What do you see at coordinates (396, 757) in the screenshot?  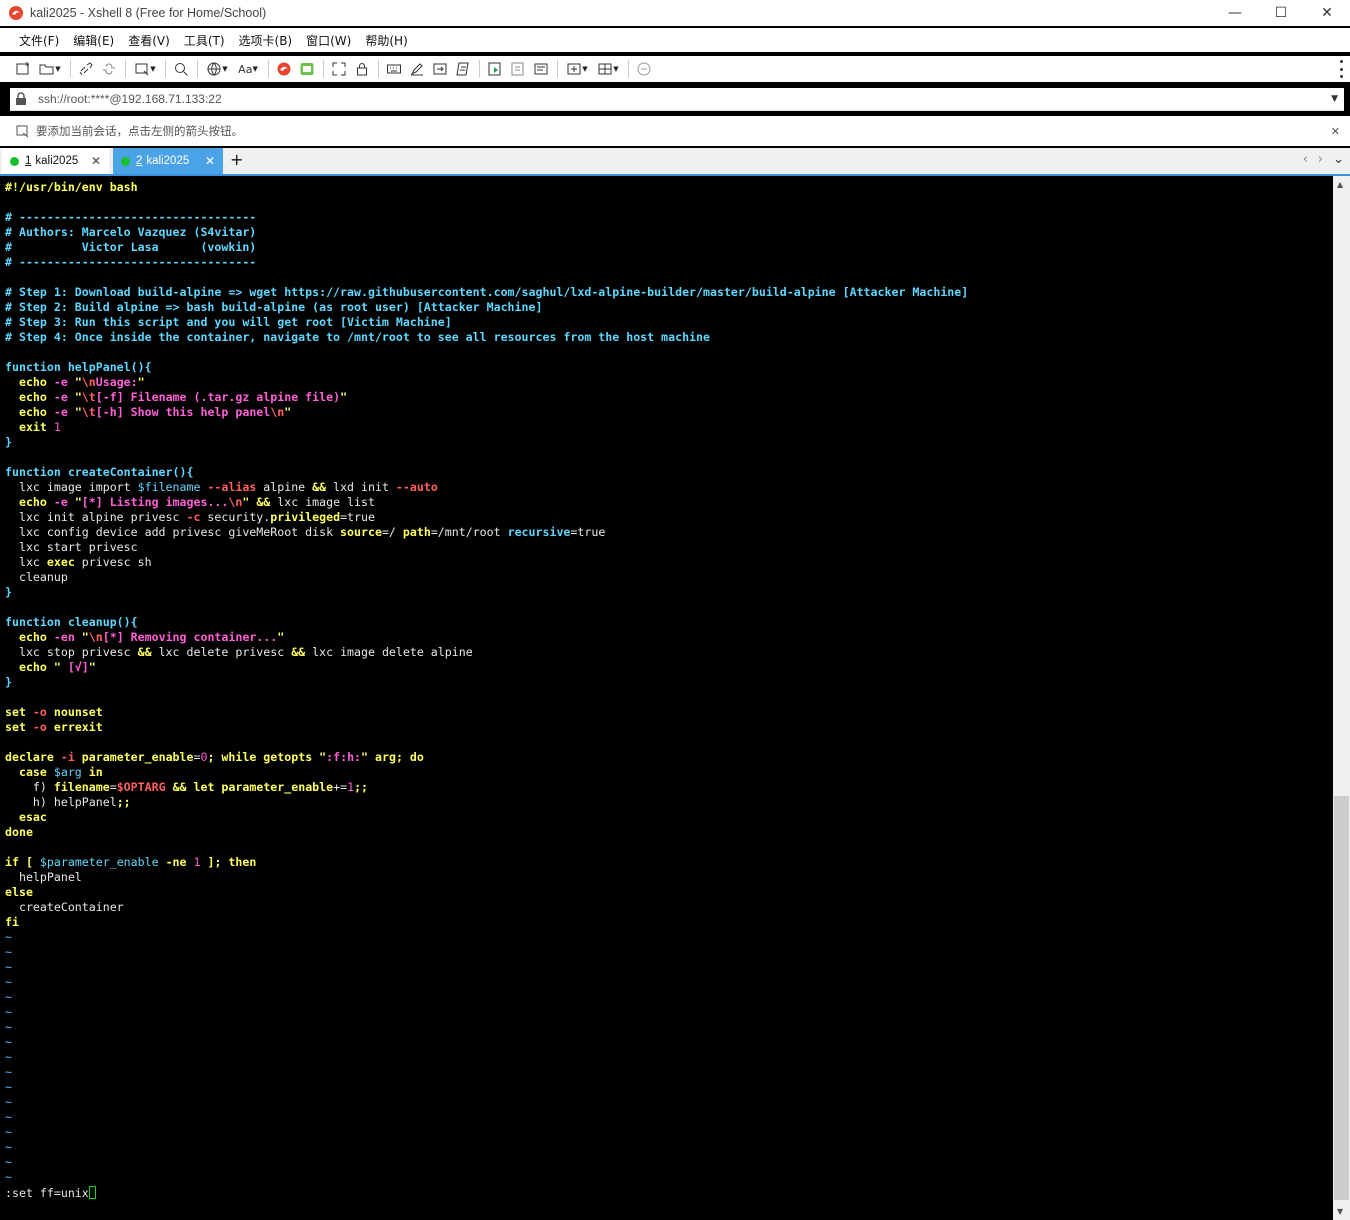 I see `code-token: arg; do` at bounding box center [396, 757].